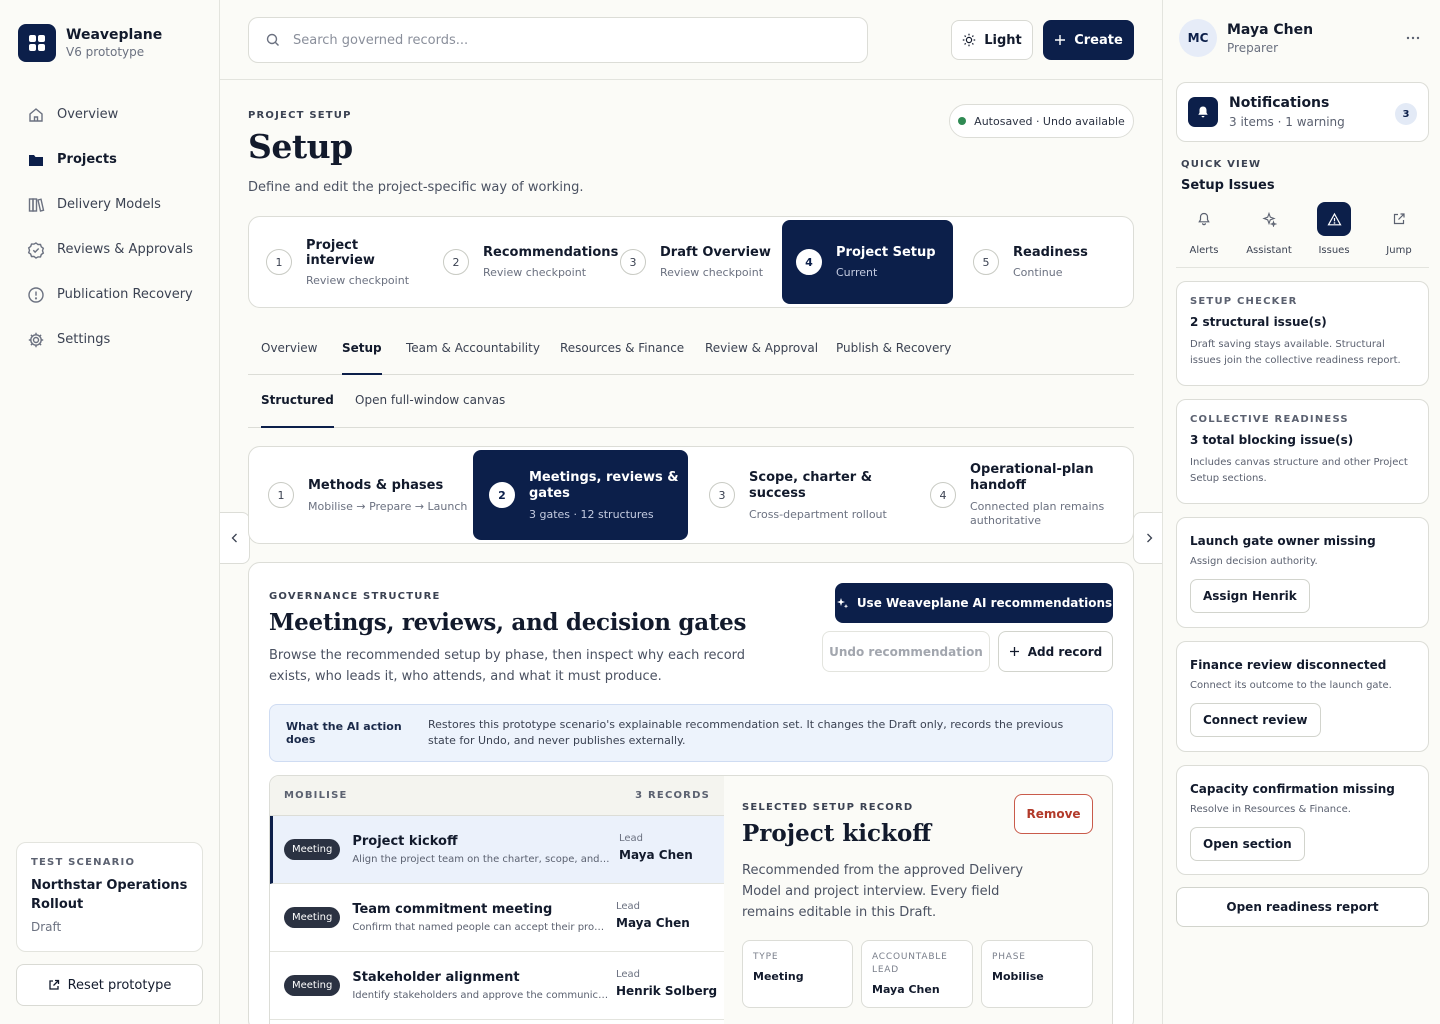 The image size is (1440, 1024). Describe the element at coordinates (523, 262) in the screenshot. I see `step-recommendations: 2 Recommendations Review checkpoint` at that location.